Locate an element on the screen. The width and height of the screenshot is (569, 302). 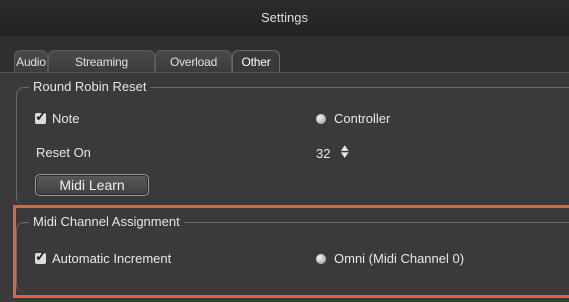
controller-radio: Controller is located at coordinates (353, 118).